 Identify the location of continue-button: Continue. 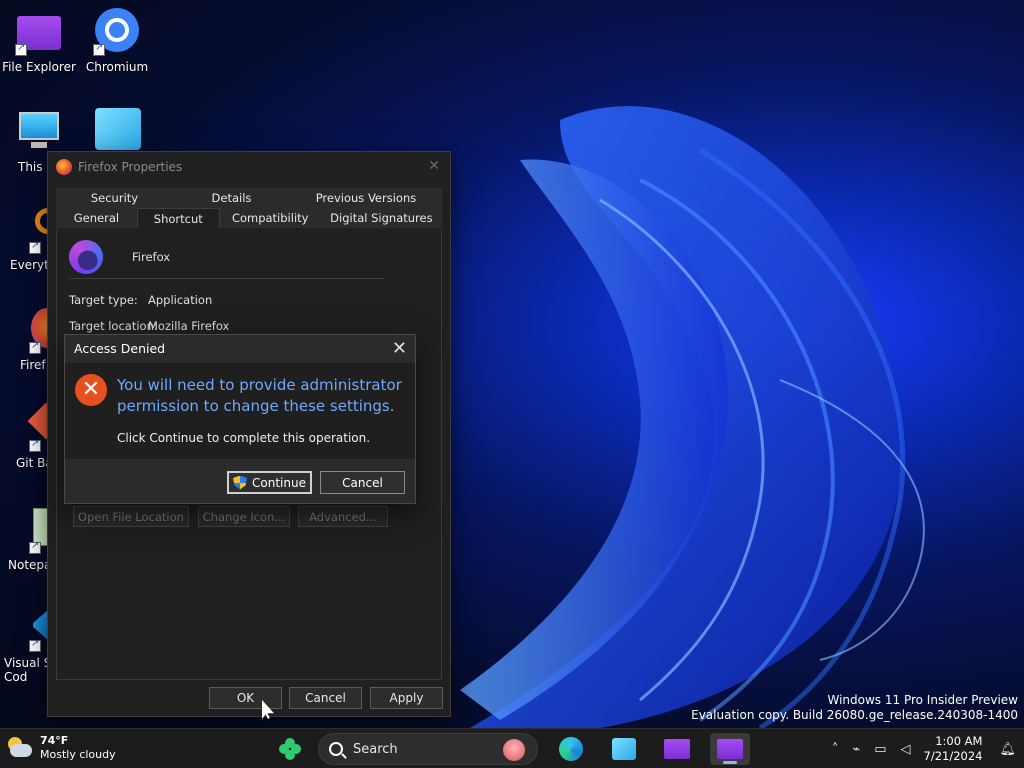
(269, 482).